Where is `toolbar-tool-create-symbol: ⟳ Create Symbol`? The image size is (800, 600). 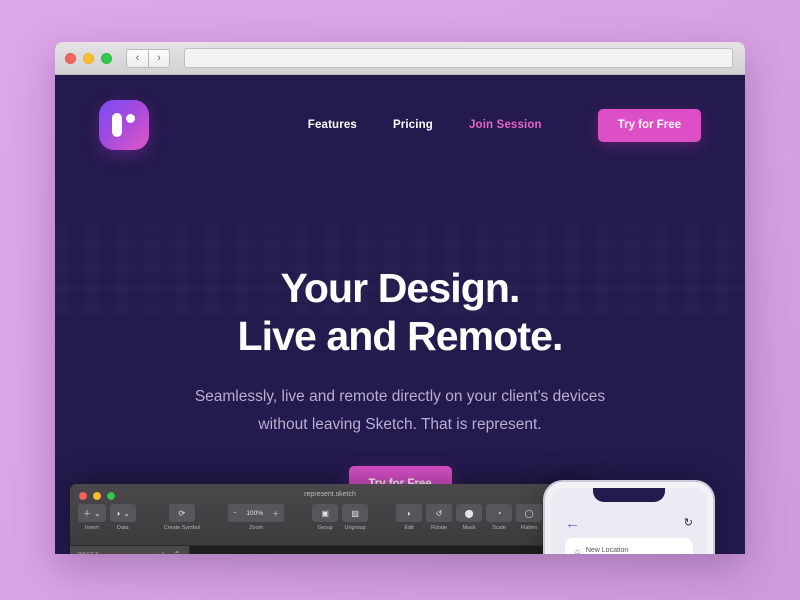
toolbar-tool-create-symbol: ⟳ Create Symbol is located at coordinates (182, 517).